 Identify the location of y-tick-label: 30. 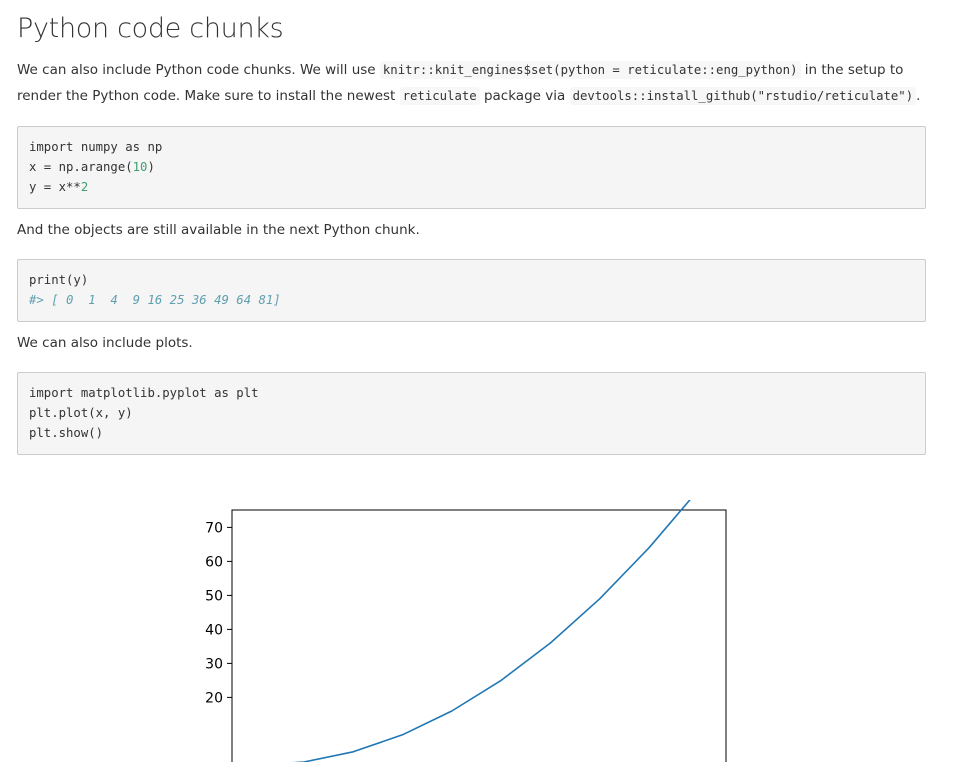
(214, 664).